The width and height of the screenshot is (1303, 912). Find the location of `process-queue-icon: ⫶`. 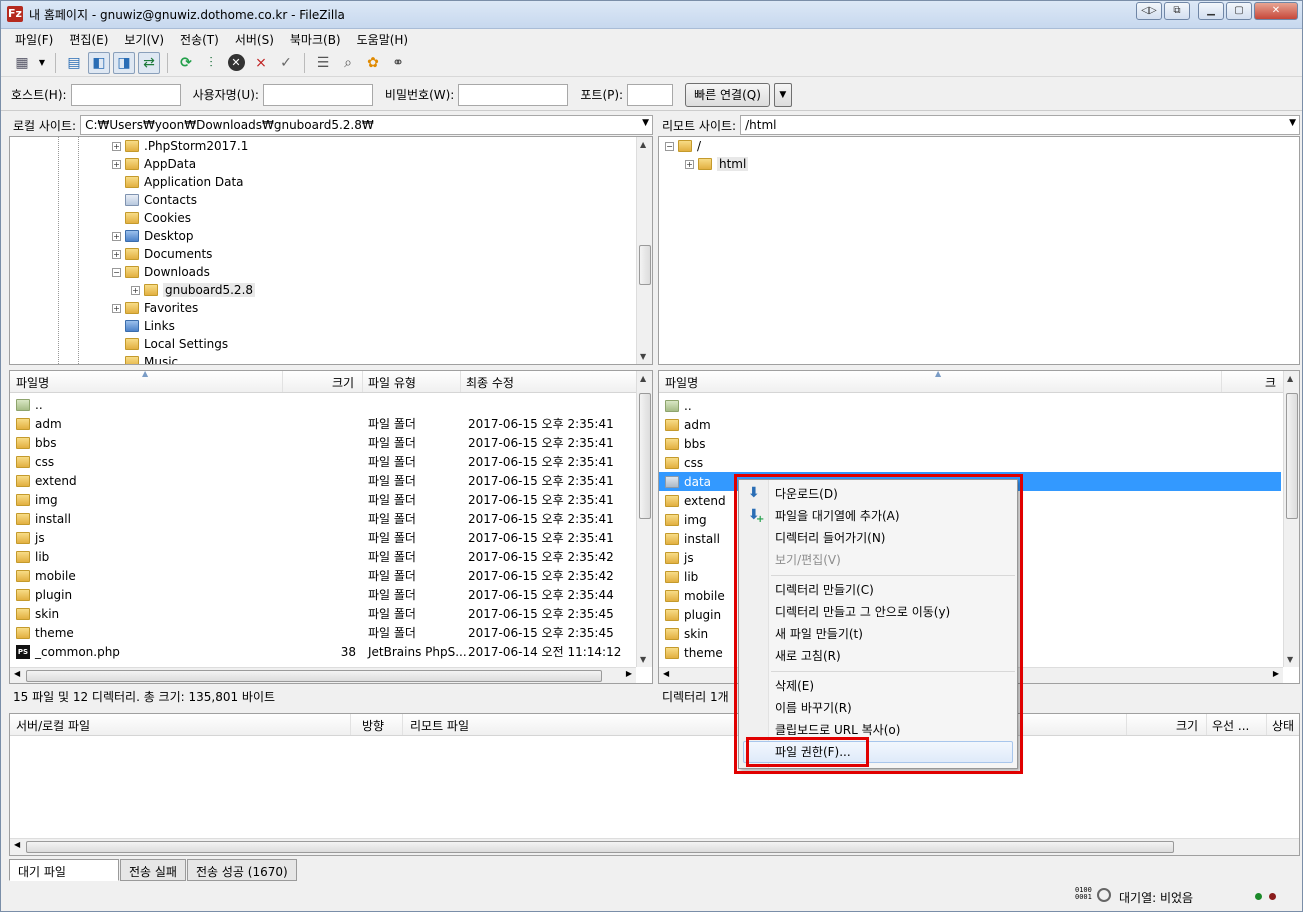

process-queue-icon: ⫶ is located at coordinates (211, 63).